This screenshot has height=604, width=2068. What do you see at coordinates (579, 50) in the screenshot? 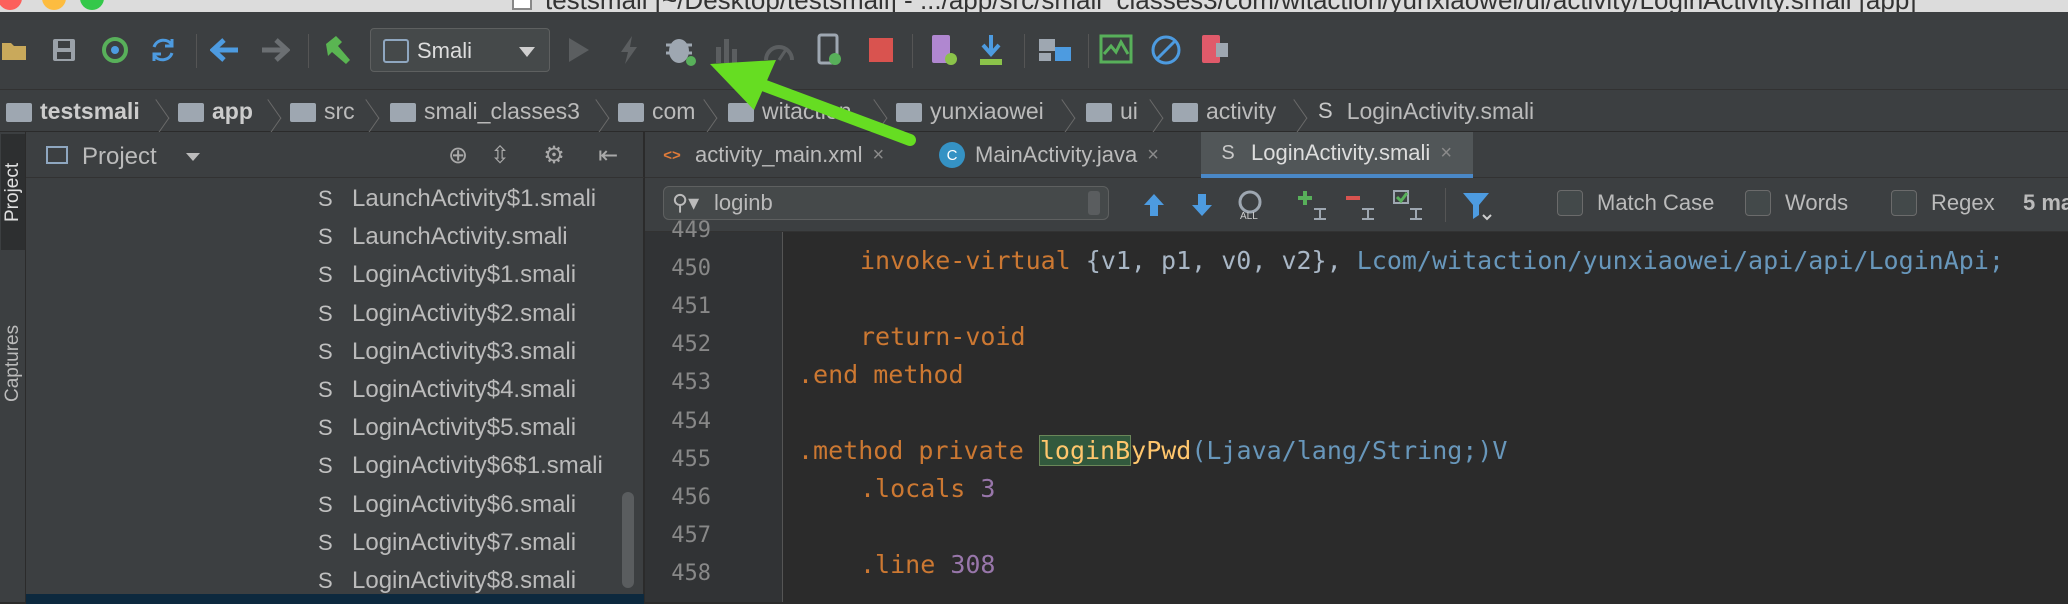
I see `run-icon` at bounding box center [579, 50].